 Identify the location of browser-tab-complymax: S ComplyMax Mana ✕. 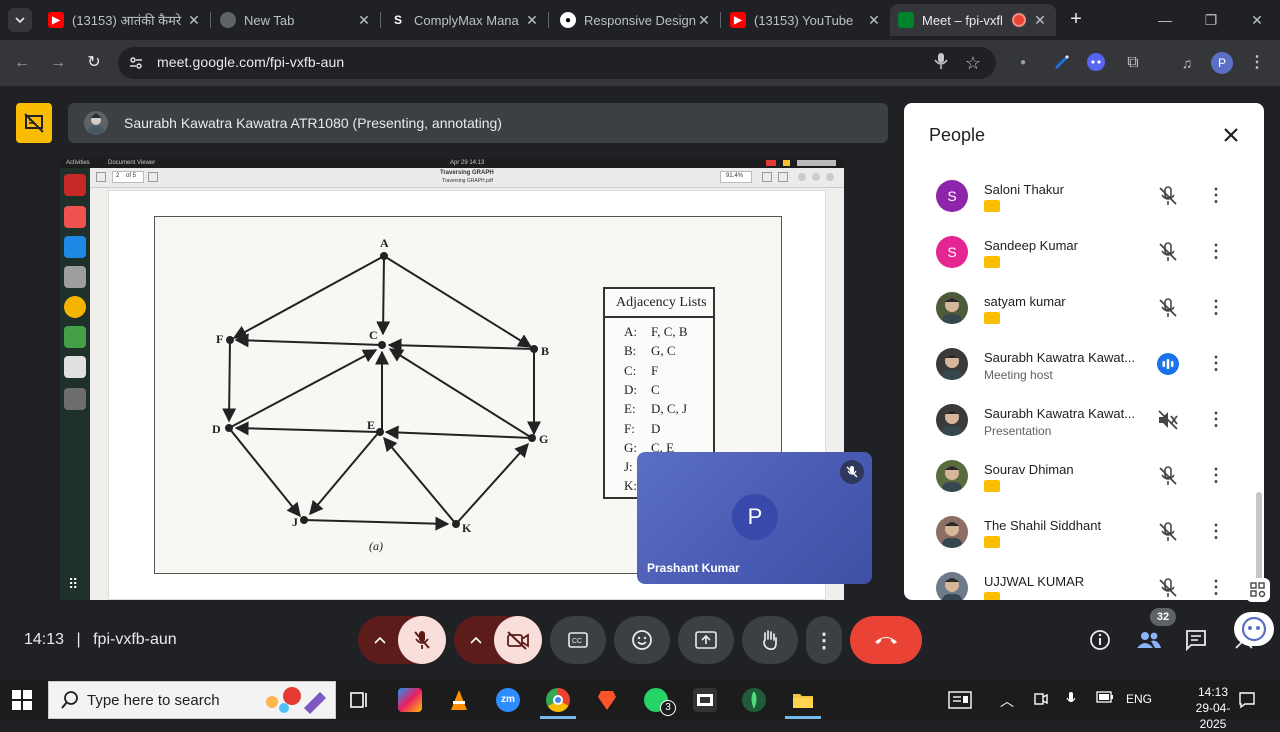
(465, 20).